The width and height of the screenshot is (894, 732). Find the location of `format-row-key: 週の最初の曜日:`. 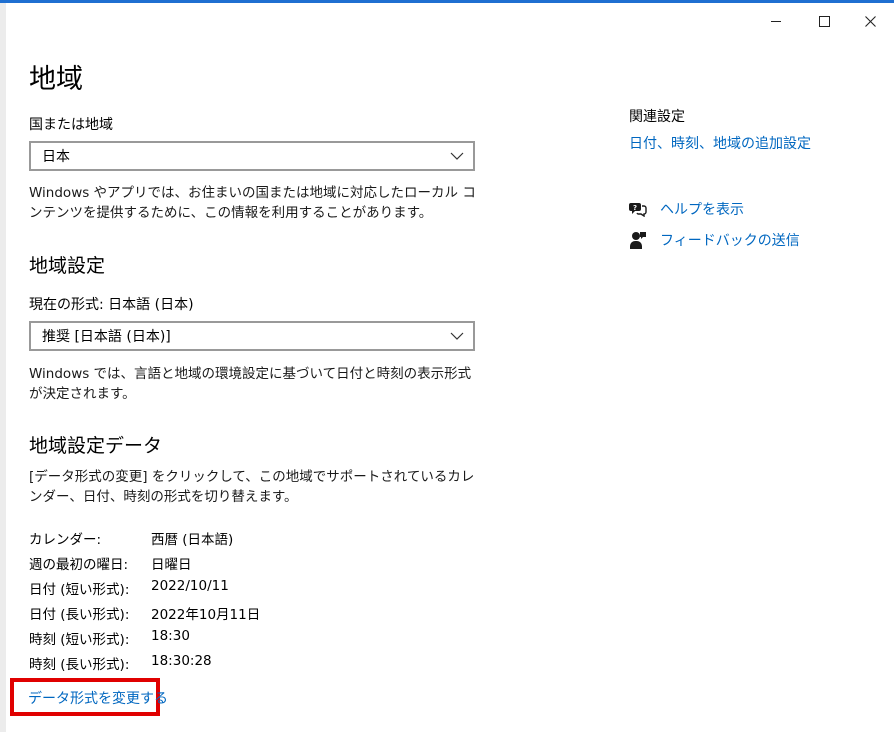

format-row-key: 週の最初の曜日: is located at coordinates (79, 565).